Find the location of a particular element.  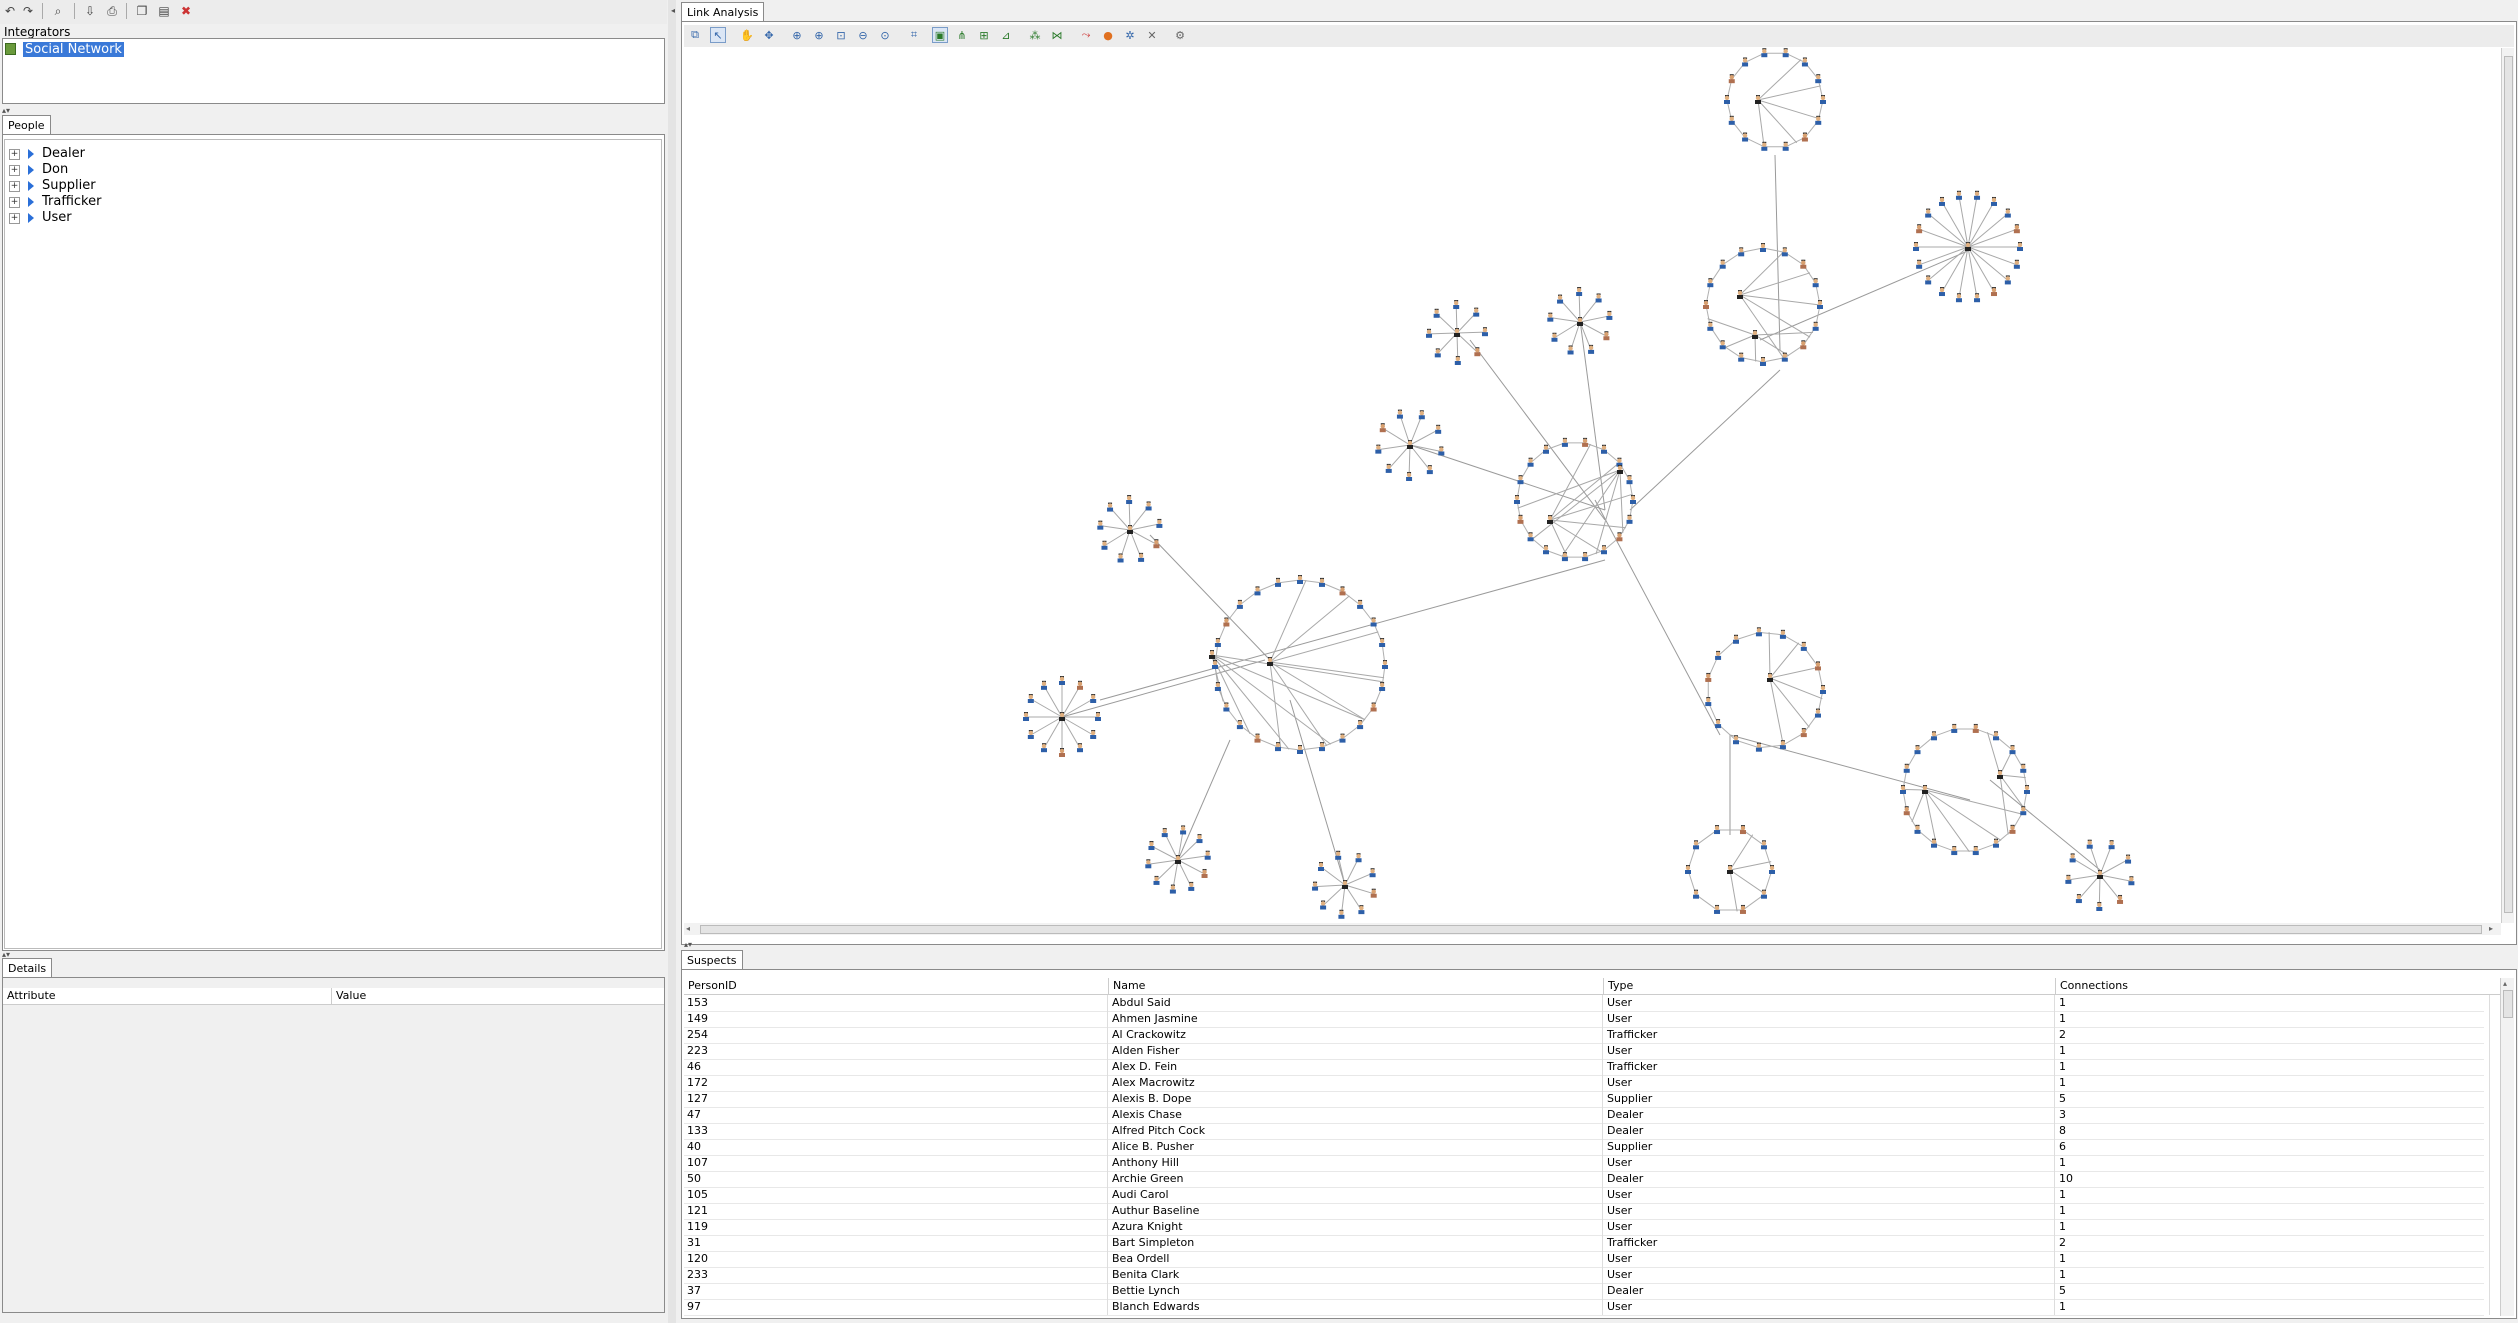

tab-details: Details is located at coordinates (27, 968).